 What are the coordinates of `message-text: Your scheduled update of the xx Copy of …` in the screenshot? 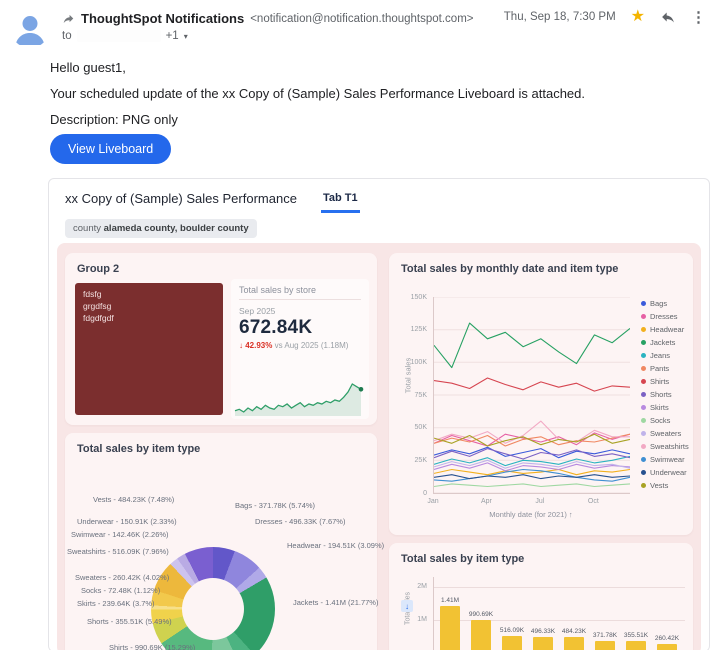 It's located at (317, 93).